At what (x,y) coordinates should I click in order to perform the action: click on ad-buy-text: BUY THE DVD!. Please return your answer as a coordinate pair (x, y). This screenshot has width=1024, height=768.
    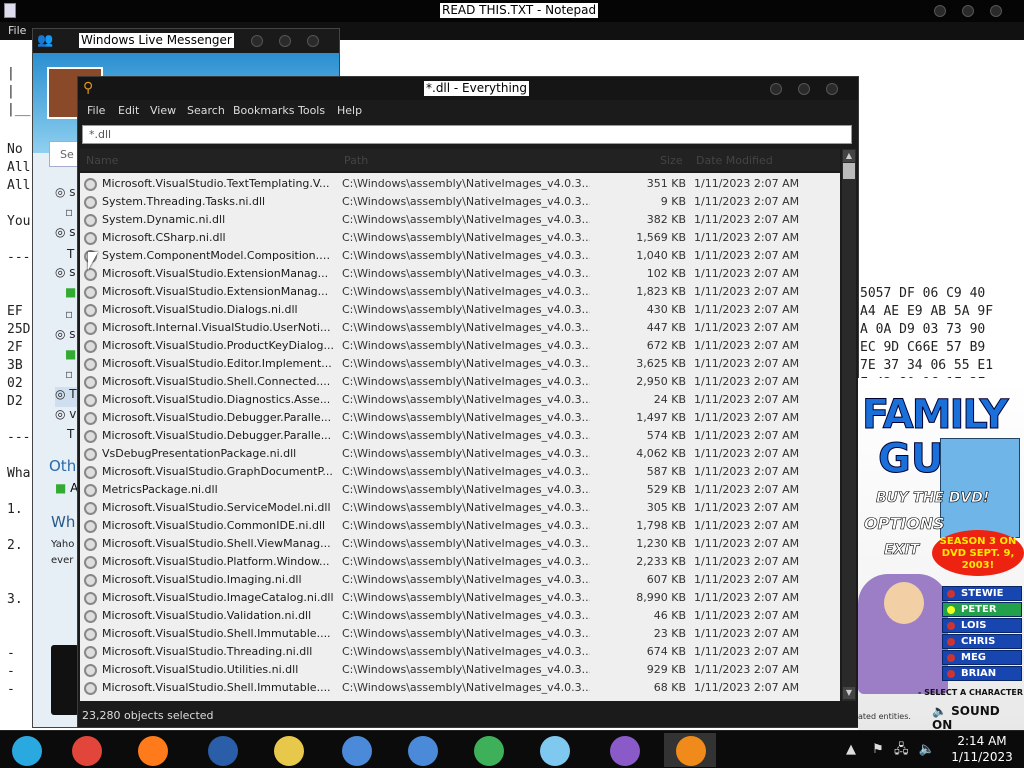
    Looking at the image, I should click on (933, 498).